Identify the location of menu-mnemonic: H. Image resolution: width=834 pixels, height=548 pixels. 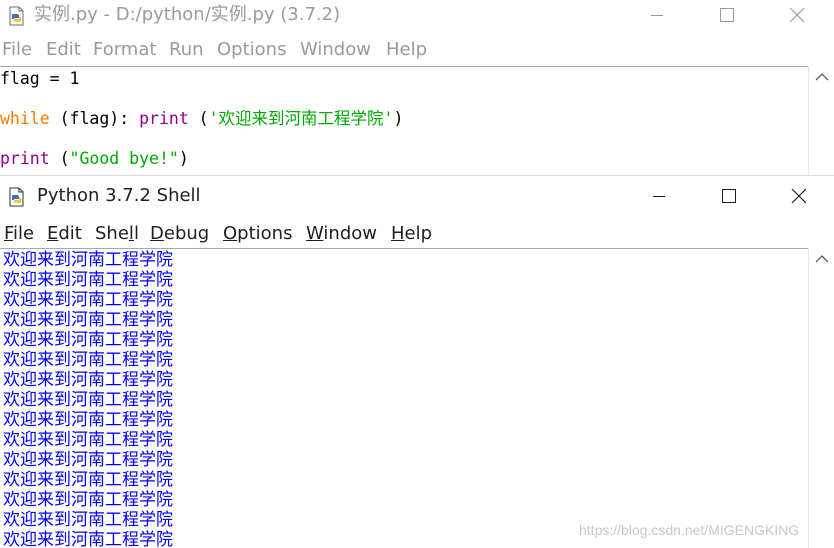
(398, 233).